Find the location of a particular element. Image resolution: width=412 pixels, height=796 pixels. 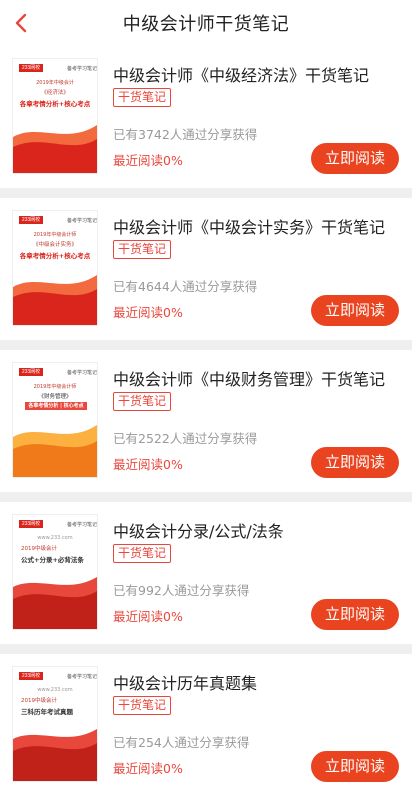

app-header: 中级会计师干货笔记 is located at coordinates (206, 23).